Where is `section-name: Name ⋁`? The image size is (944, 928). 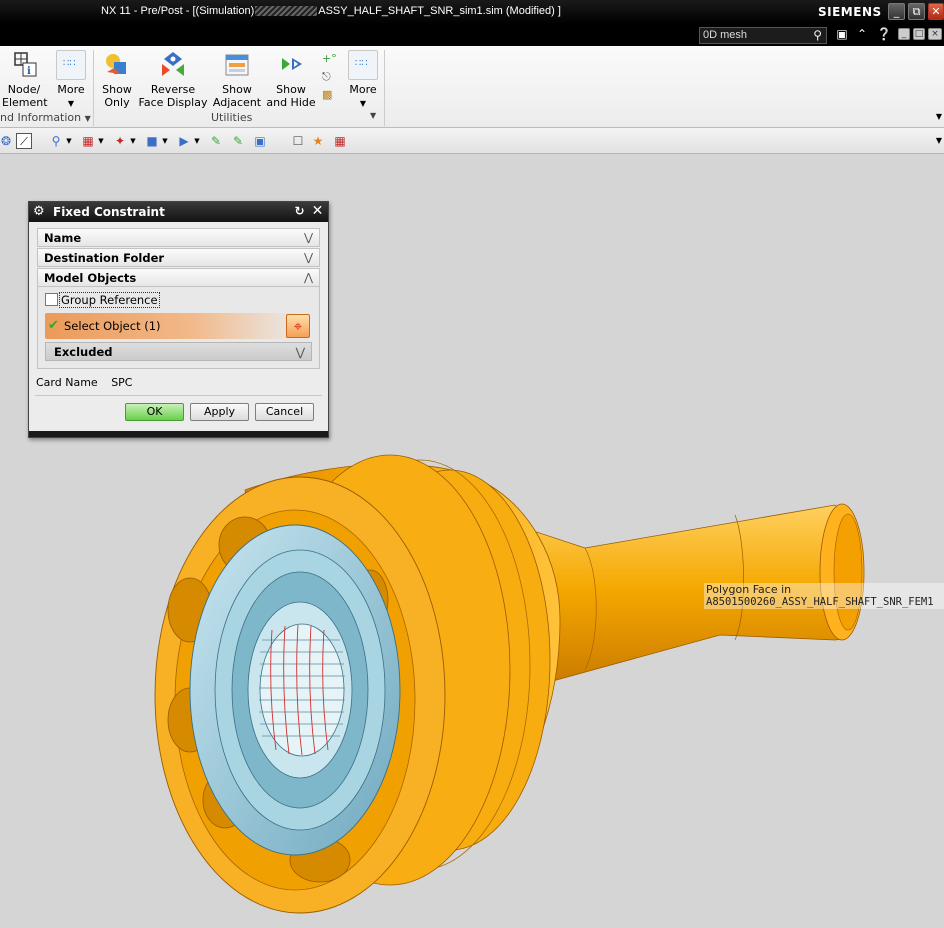 section-name: Name ⋁ is located at coordinates (178, 237).